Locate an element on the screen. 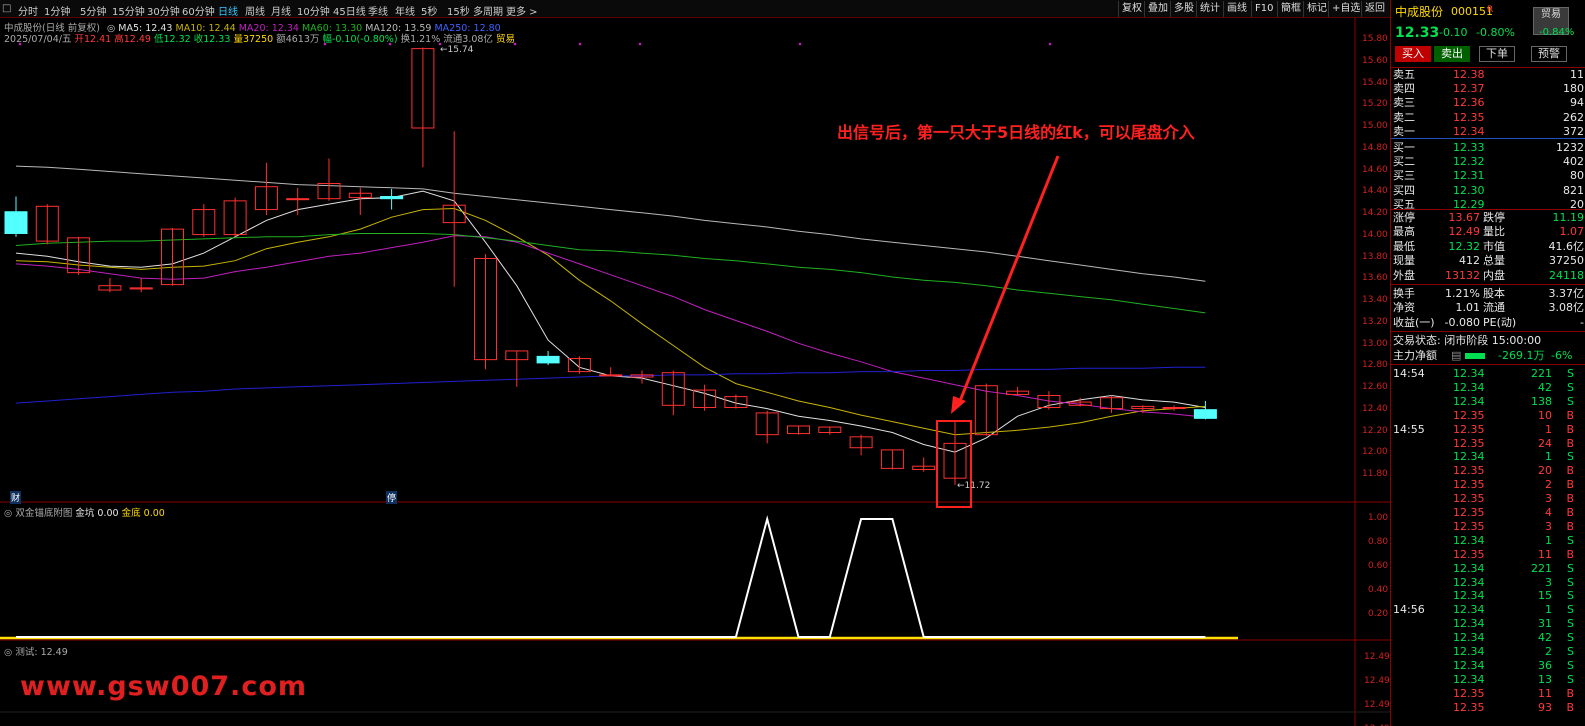  stat-value: - is located at coordinates (1582, 322).